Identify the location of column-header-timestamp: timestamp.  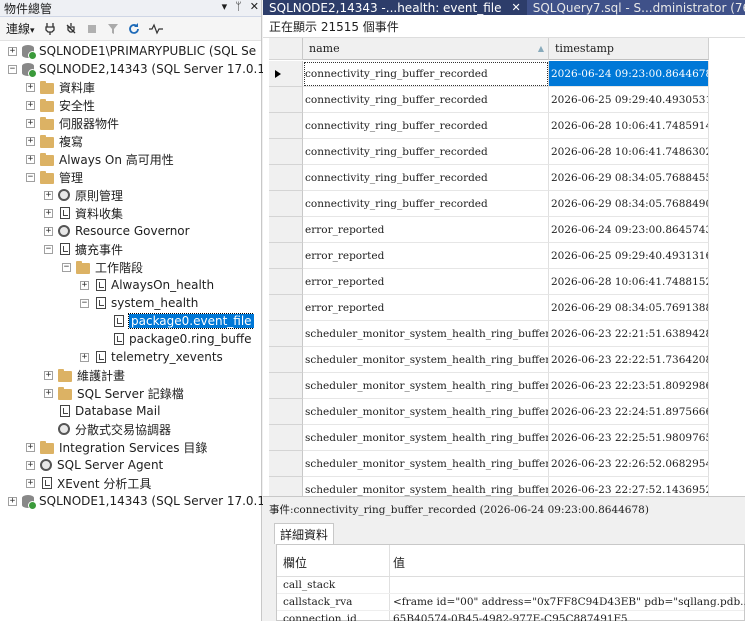
(629, 49).